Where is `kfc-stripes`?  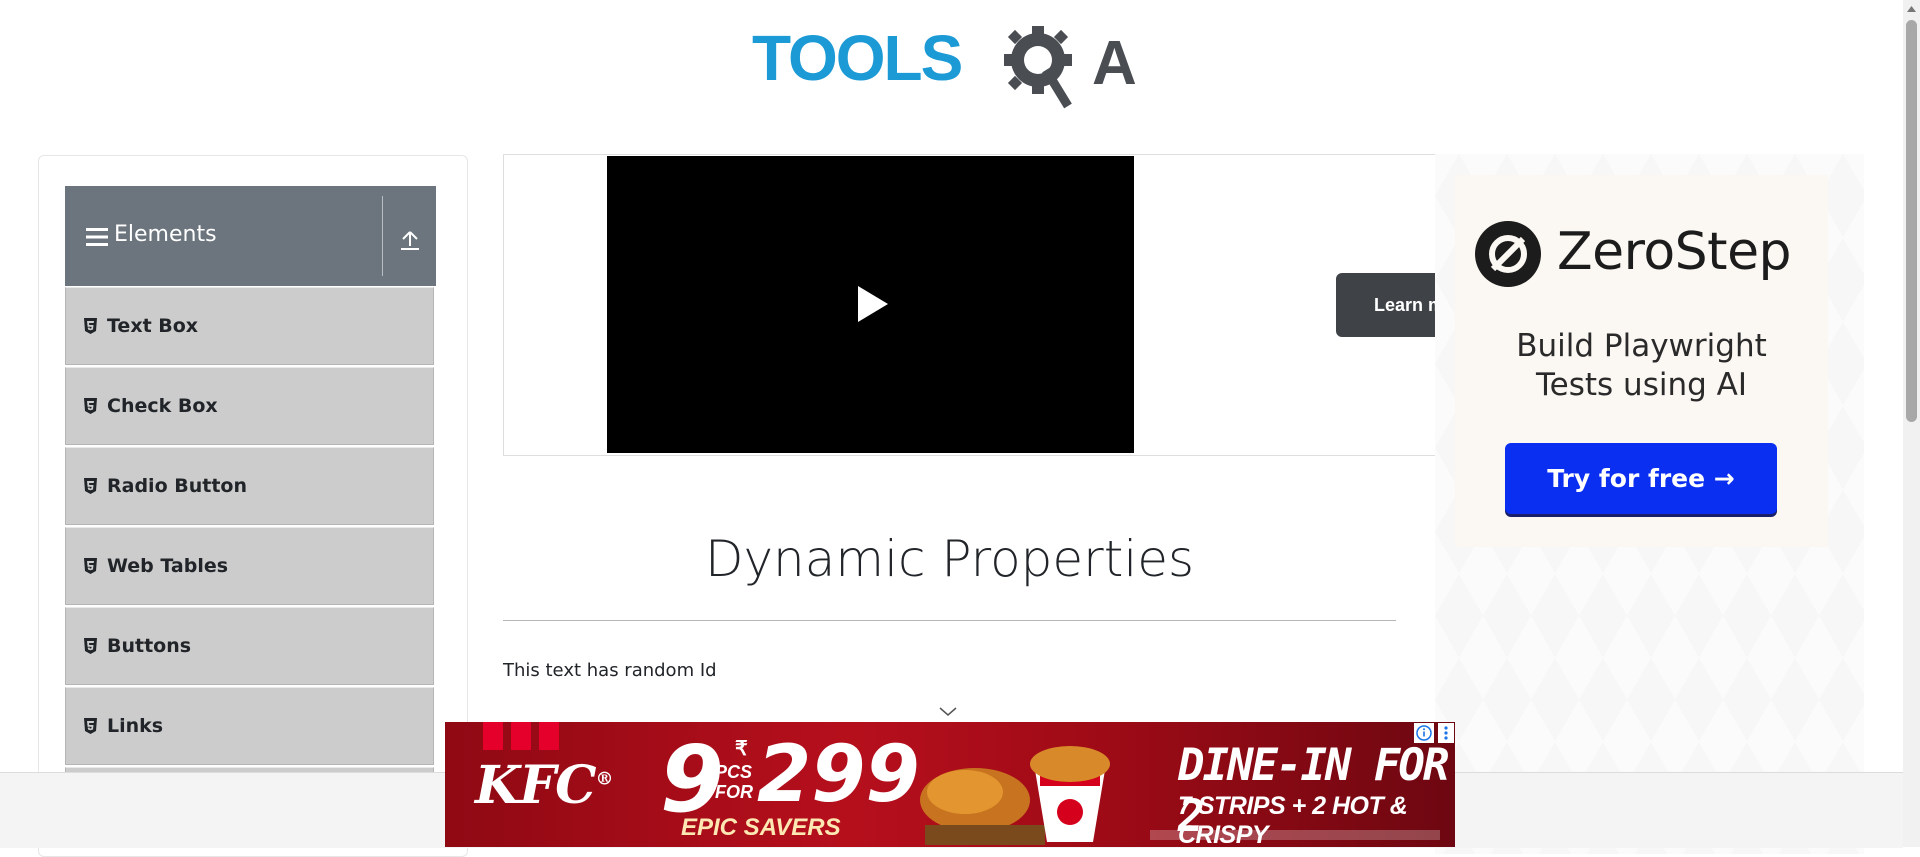 kfc-stripes is located at coordinates (525, 738).